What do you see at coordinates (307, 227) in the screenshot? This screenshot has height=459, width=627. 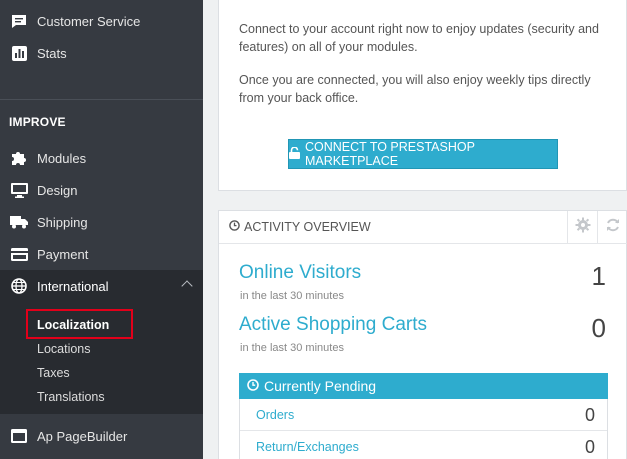 I see `activity-overview-title-text: ACTIVITY OVERVIEW` at bounding box center [307, 227].